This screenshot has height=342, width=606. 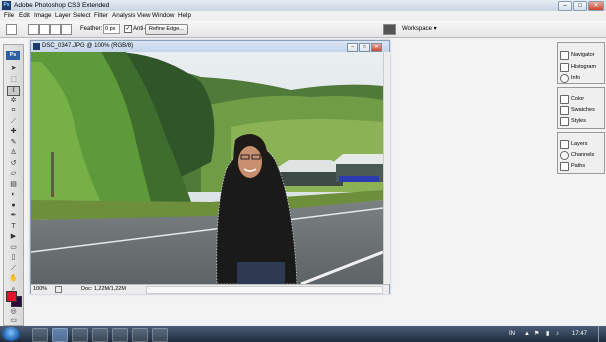 I want to click on panel-color: Color, so click(x=581, y=99).